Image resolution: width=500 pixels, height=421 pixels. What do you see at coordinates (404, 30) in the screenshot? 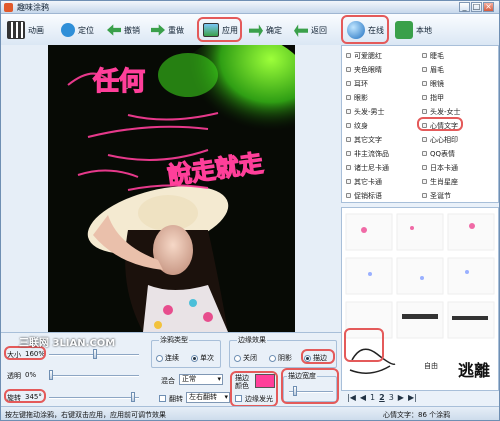
I see `local-folder-icon` at bounding box center [404, 30].